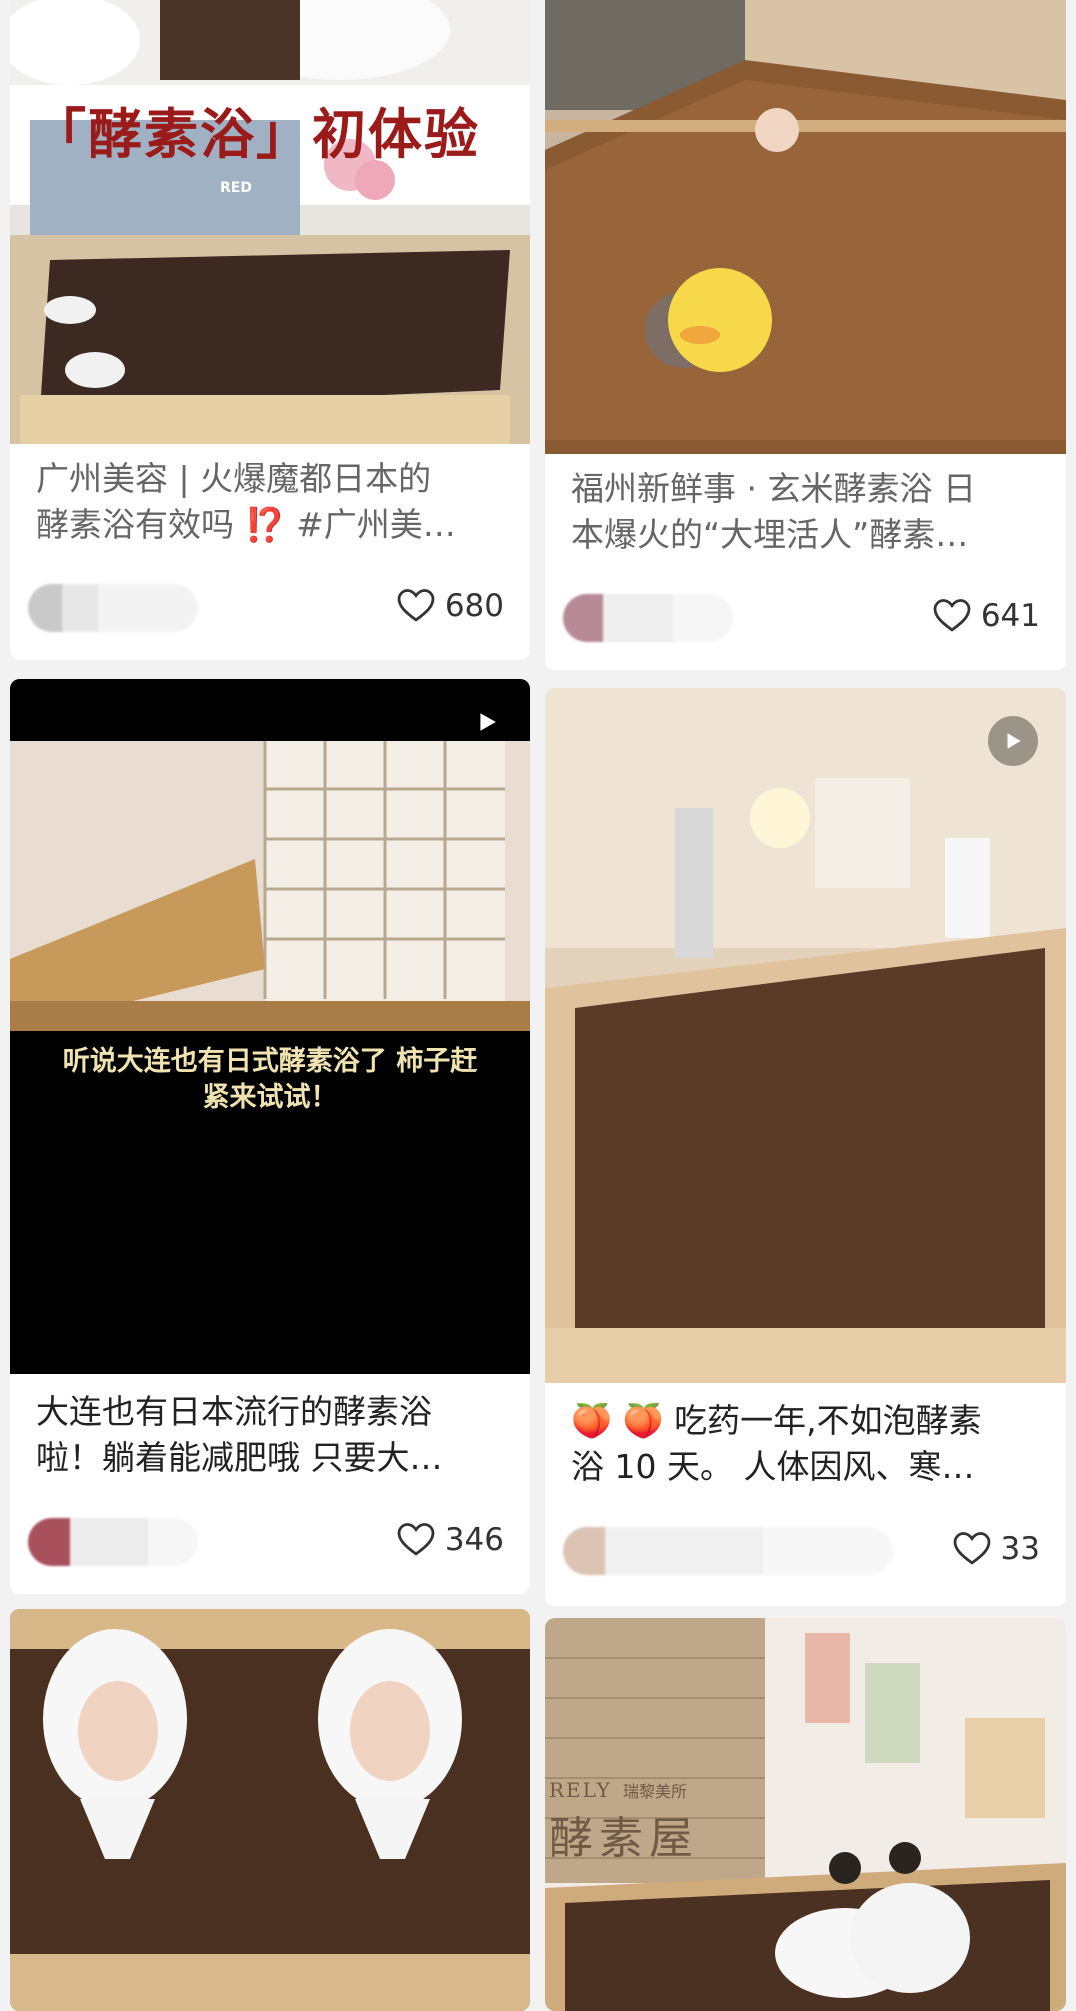 The image size is (1076, 2011). What do you see at coordinates (236, 188) in the screenshot?
I see `watermark-label: RED` at bounding box center [236, 188].